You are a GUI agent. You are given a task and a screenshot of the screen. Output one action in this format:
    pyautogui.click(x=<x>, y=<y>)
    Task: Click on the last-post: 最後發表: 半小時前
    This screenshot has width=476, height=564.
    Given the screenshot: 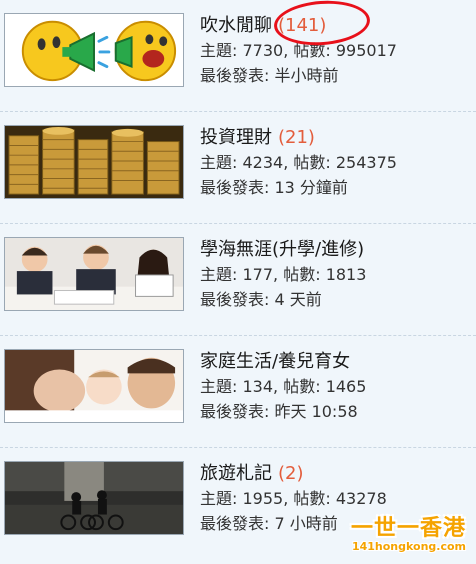 What is the action you would take?
    pyautogui.click(x=298, y=75)
    